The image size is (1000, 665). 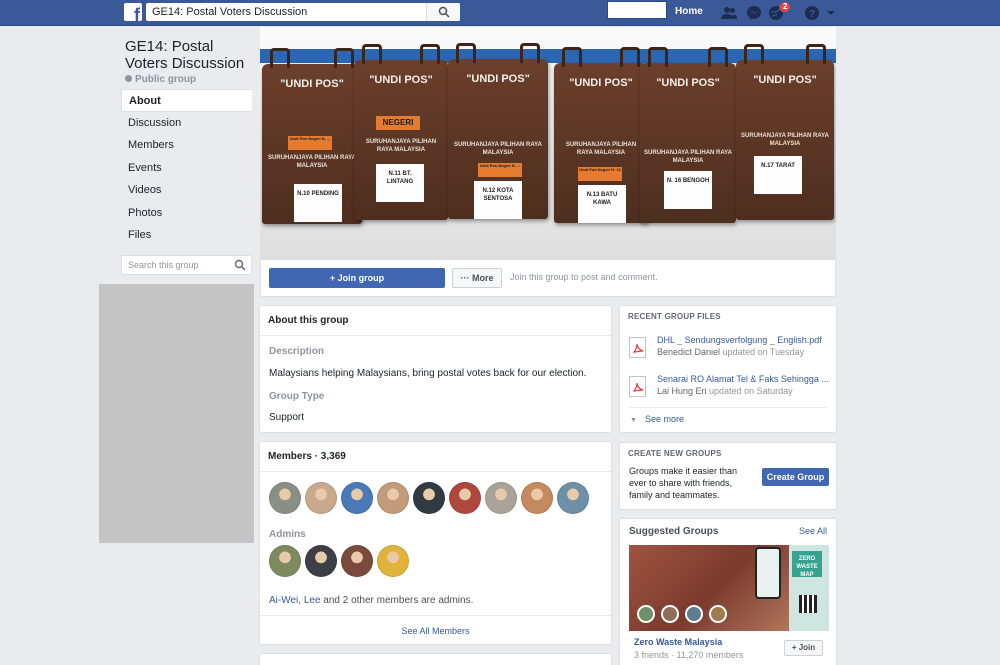 I want to click on nav-item-discussion: Discussion, so click(x=186, y=123).